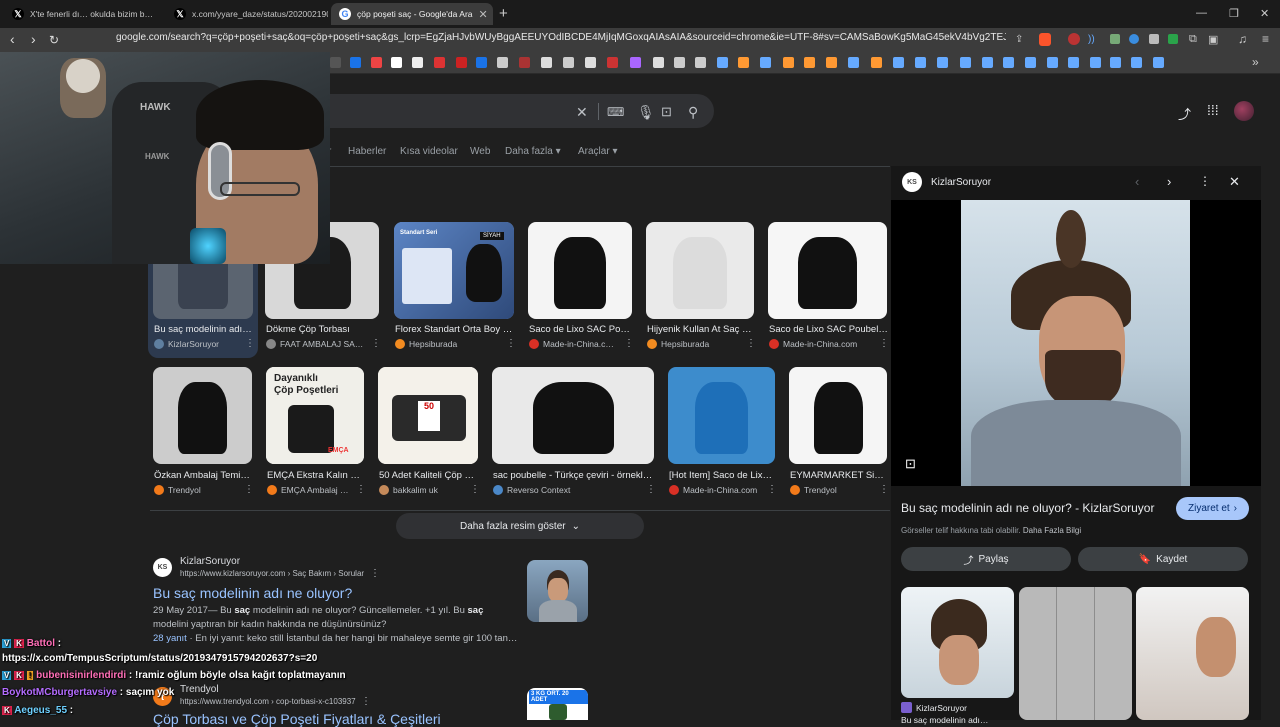 This screenshot has height=727, width=1280. I want to click on visit-button: Ziyaret et ›, so click(1212, 508).